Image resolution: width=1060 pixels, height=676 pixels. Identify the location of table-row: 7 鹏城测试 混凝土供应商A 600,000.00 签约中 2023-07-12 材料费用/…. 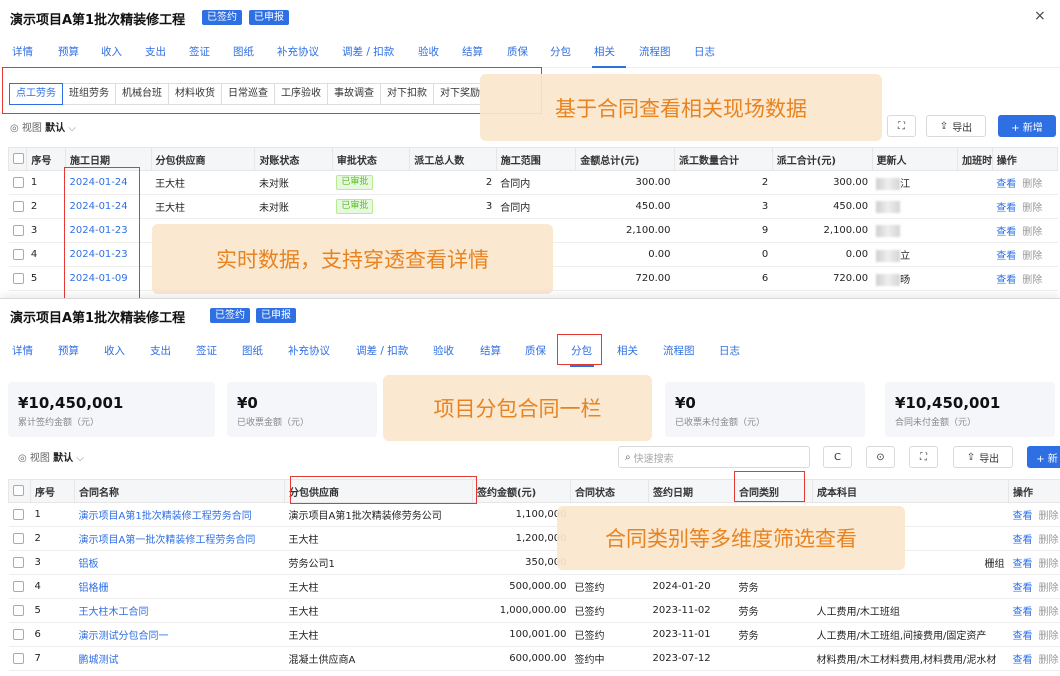
(534, 658).